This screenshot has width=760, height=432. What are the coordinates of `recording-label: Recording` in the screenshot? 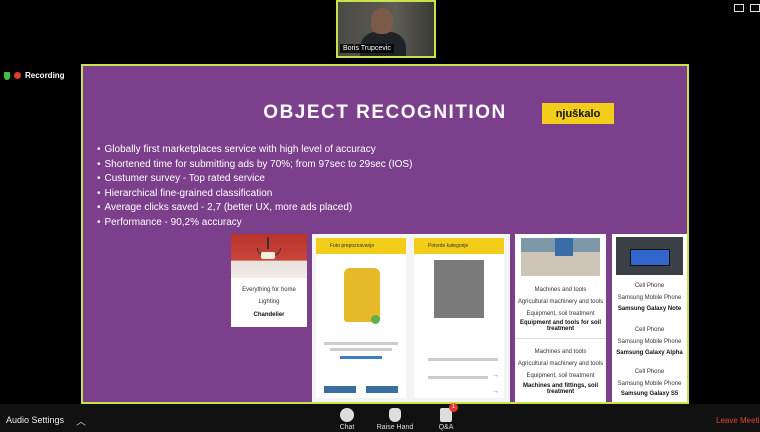 It's located at (45, 75).